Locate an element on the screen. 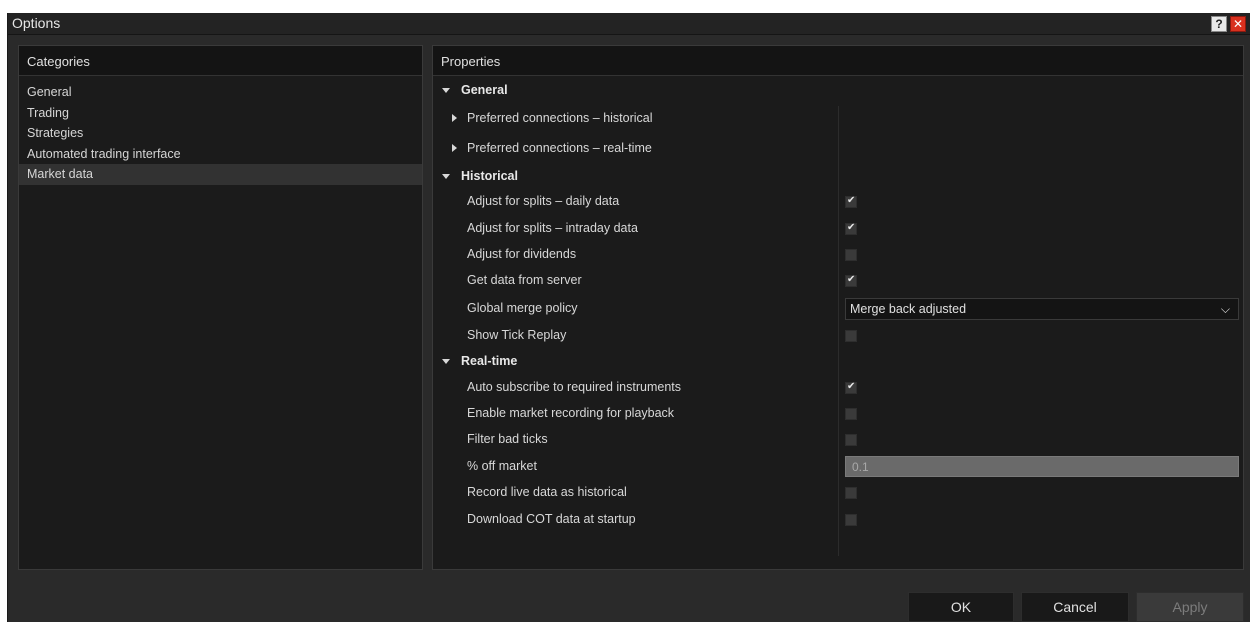 This screenshot has width=1250, height=622. section-historical: Historical is located at coordinates (838, 177).